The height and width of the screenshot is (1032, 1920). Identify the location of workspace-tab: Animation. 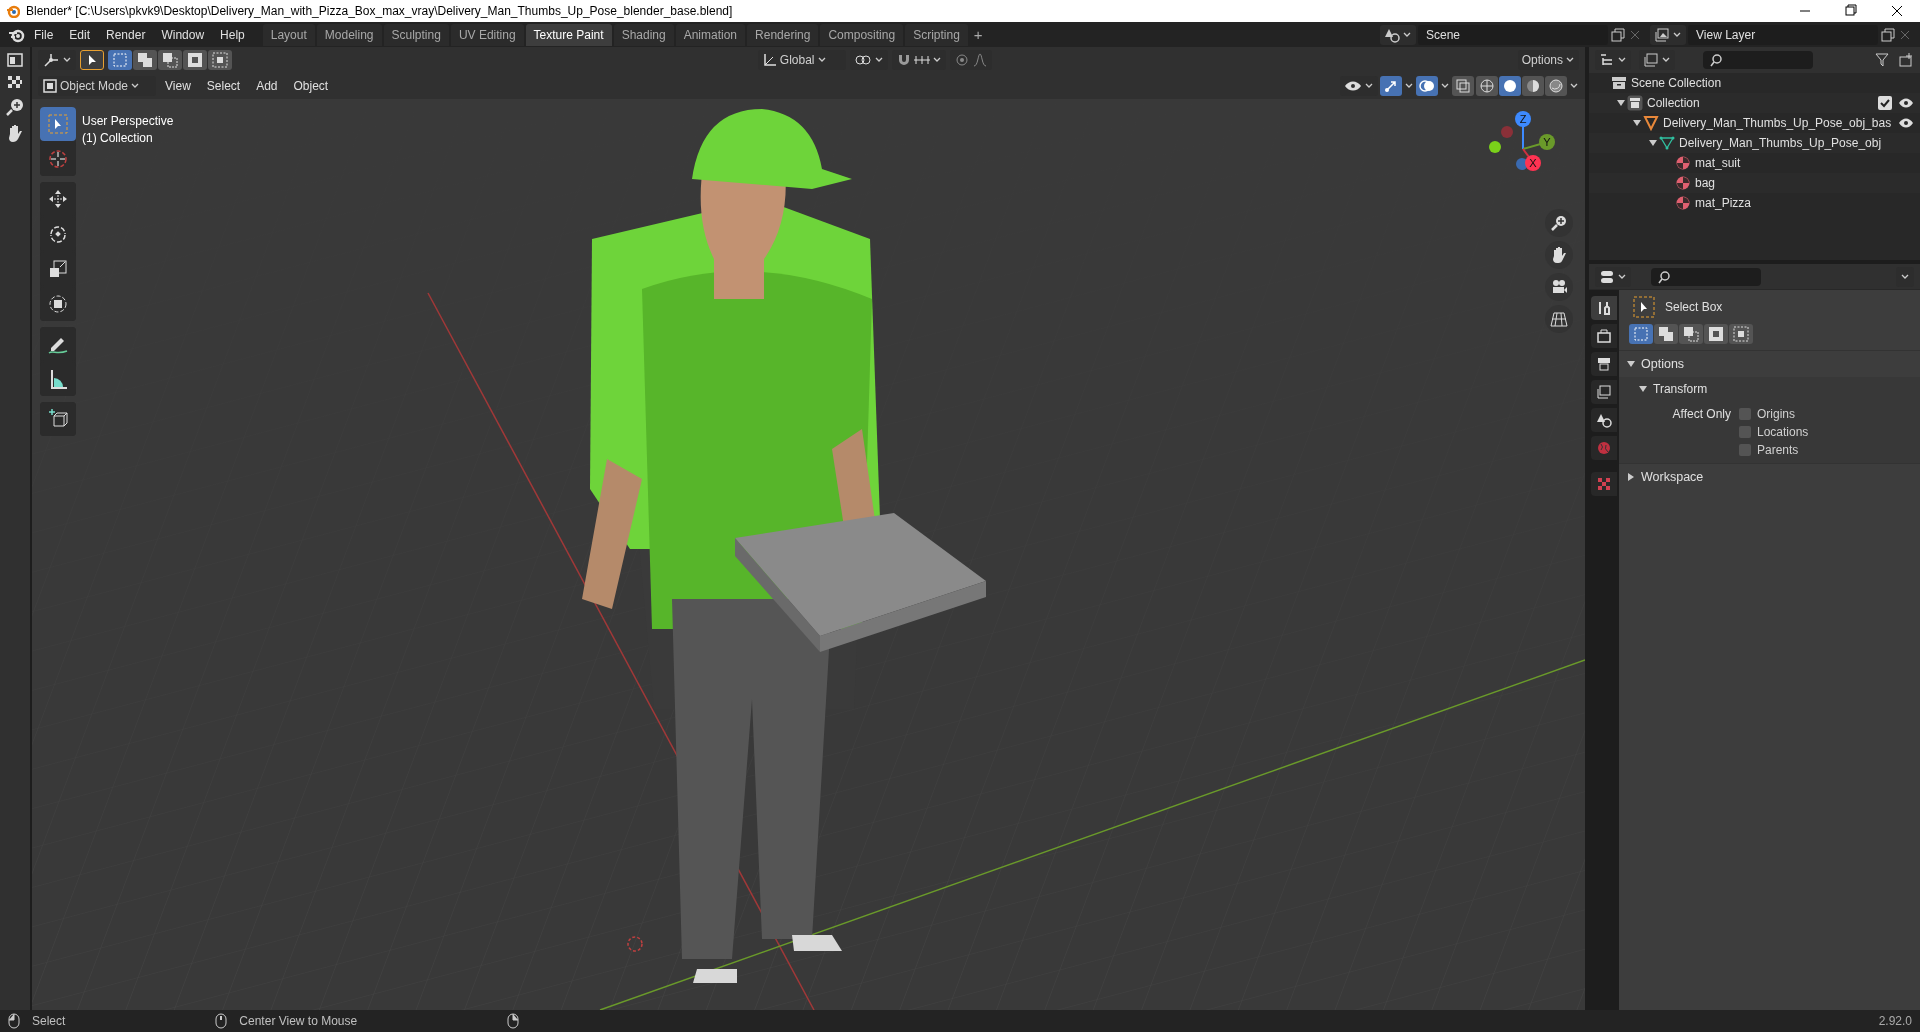
(710, 34).